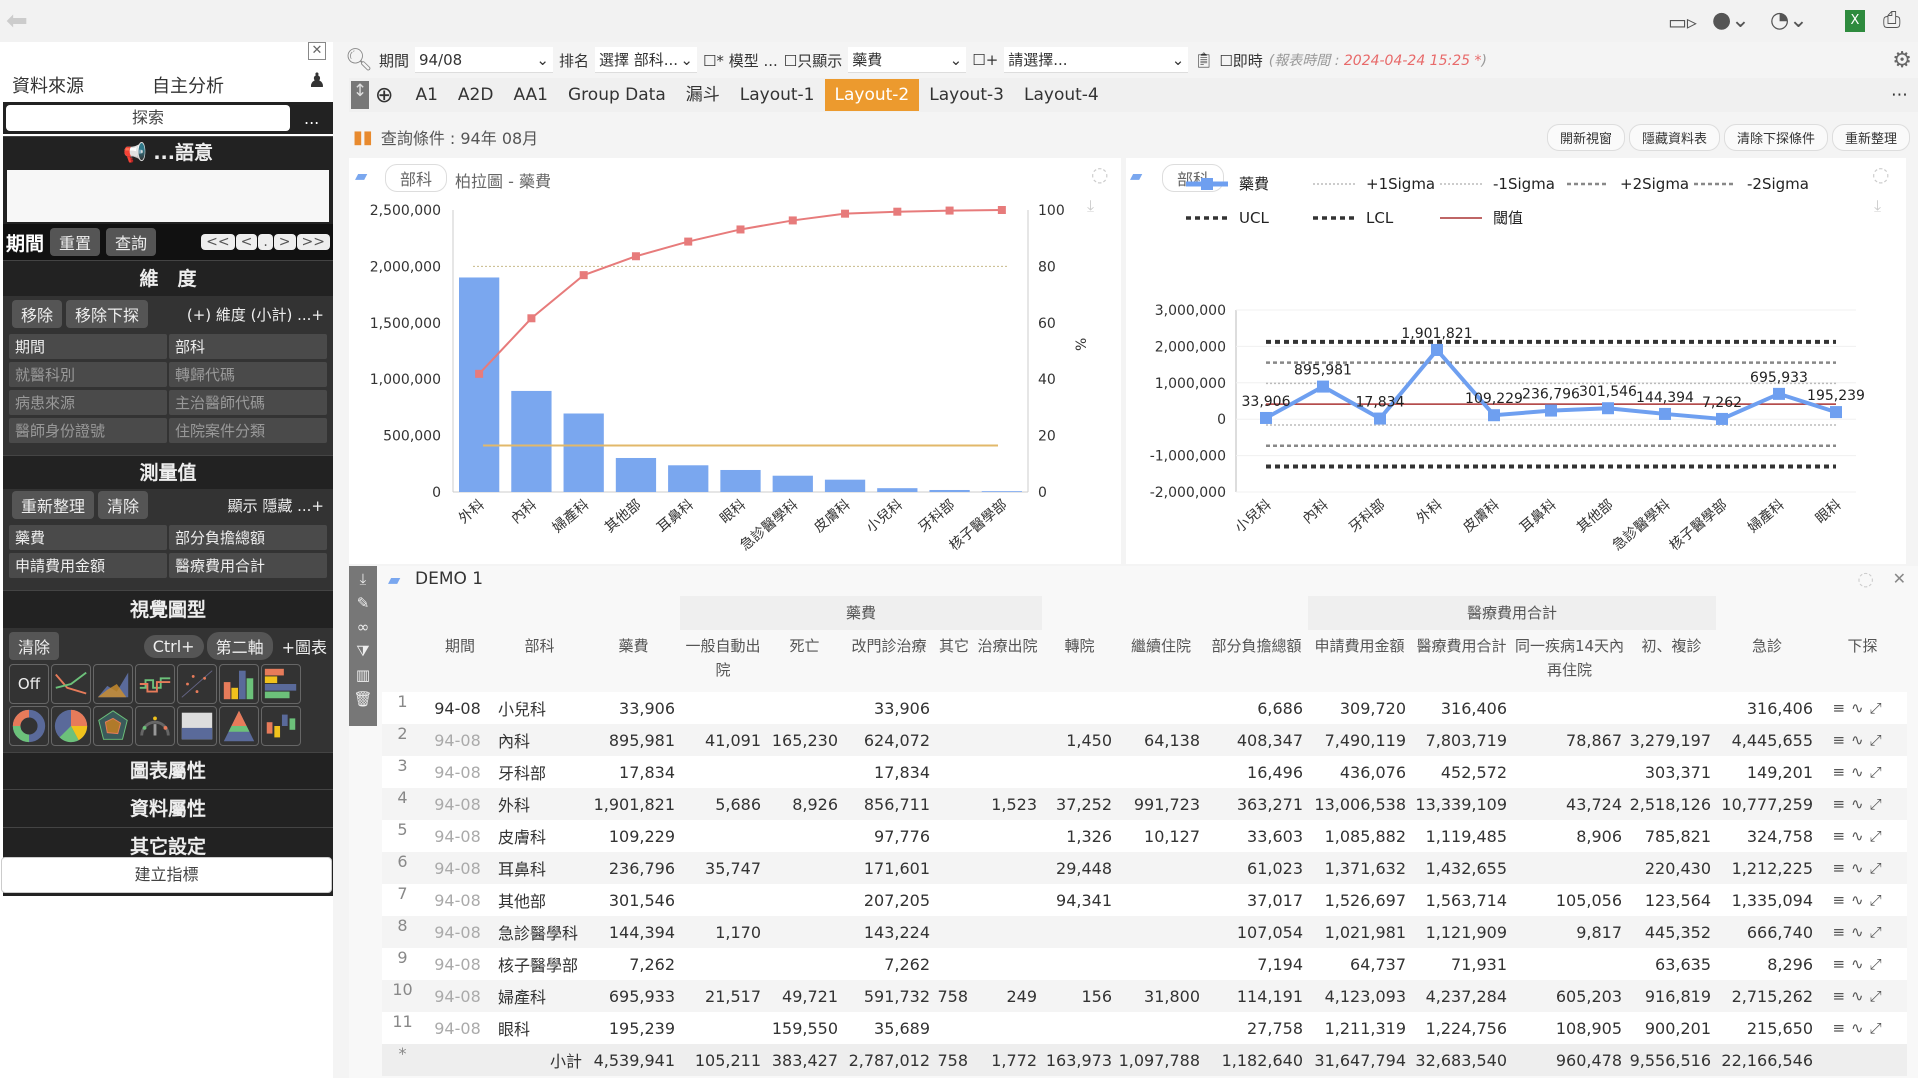  Describe the element at coordinates (1892, 20) in the screenshot. I see `print-icon: ⎙` at that location.